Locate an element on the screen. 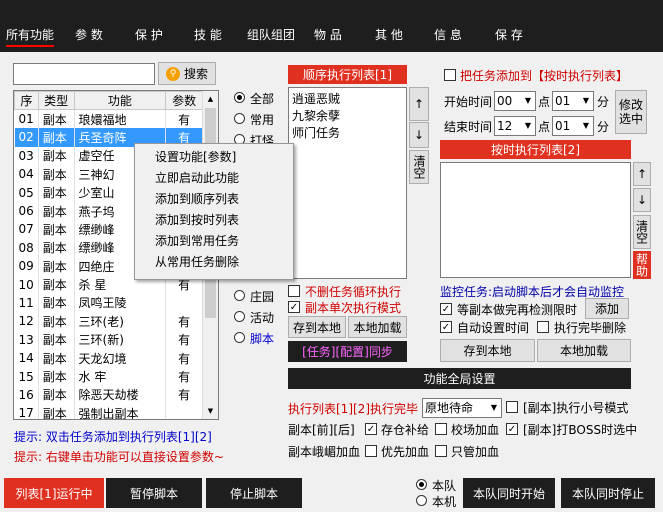  school-heal-checkbox is located at coordinates (441, 429).